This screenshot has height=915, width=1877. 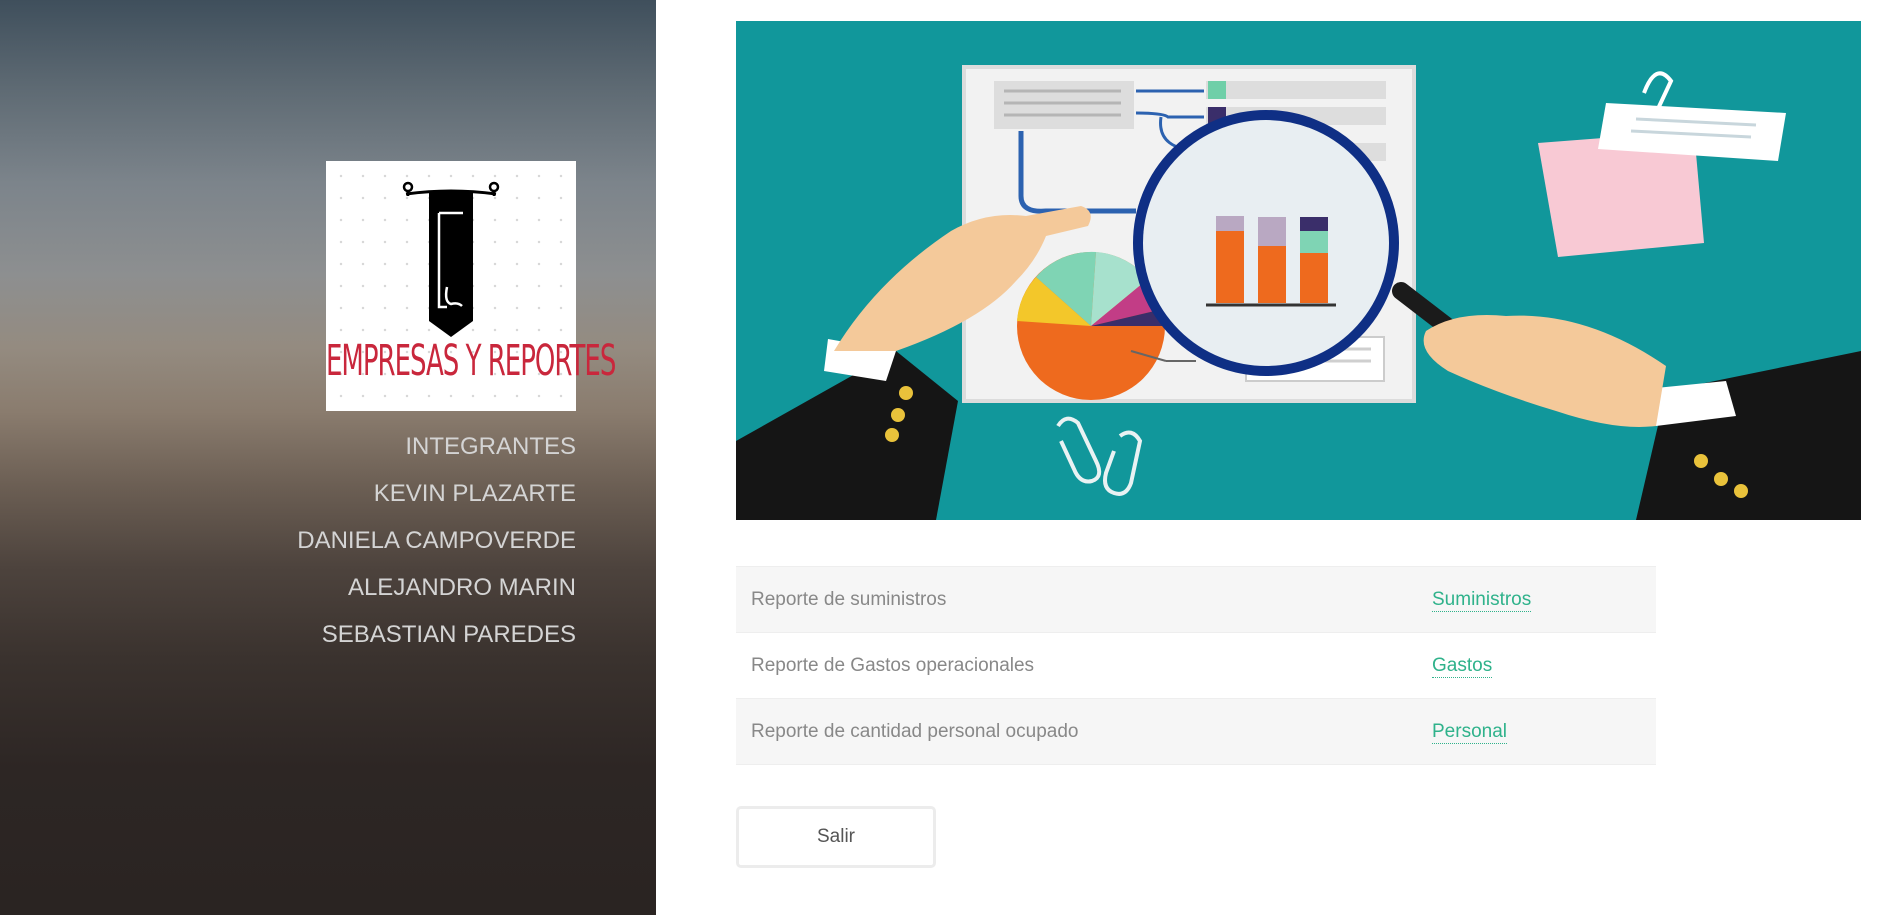 I want to click on table-row: Reporte de suministros Suministros, so click(x=1196, y=599).